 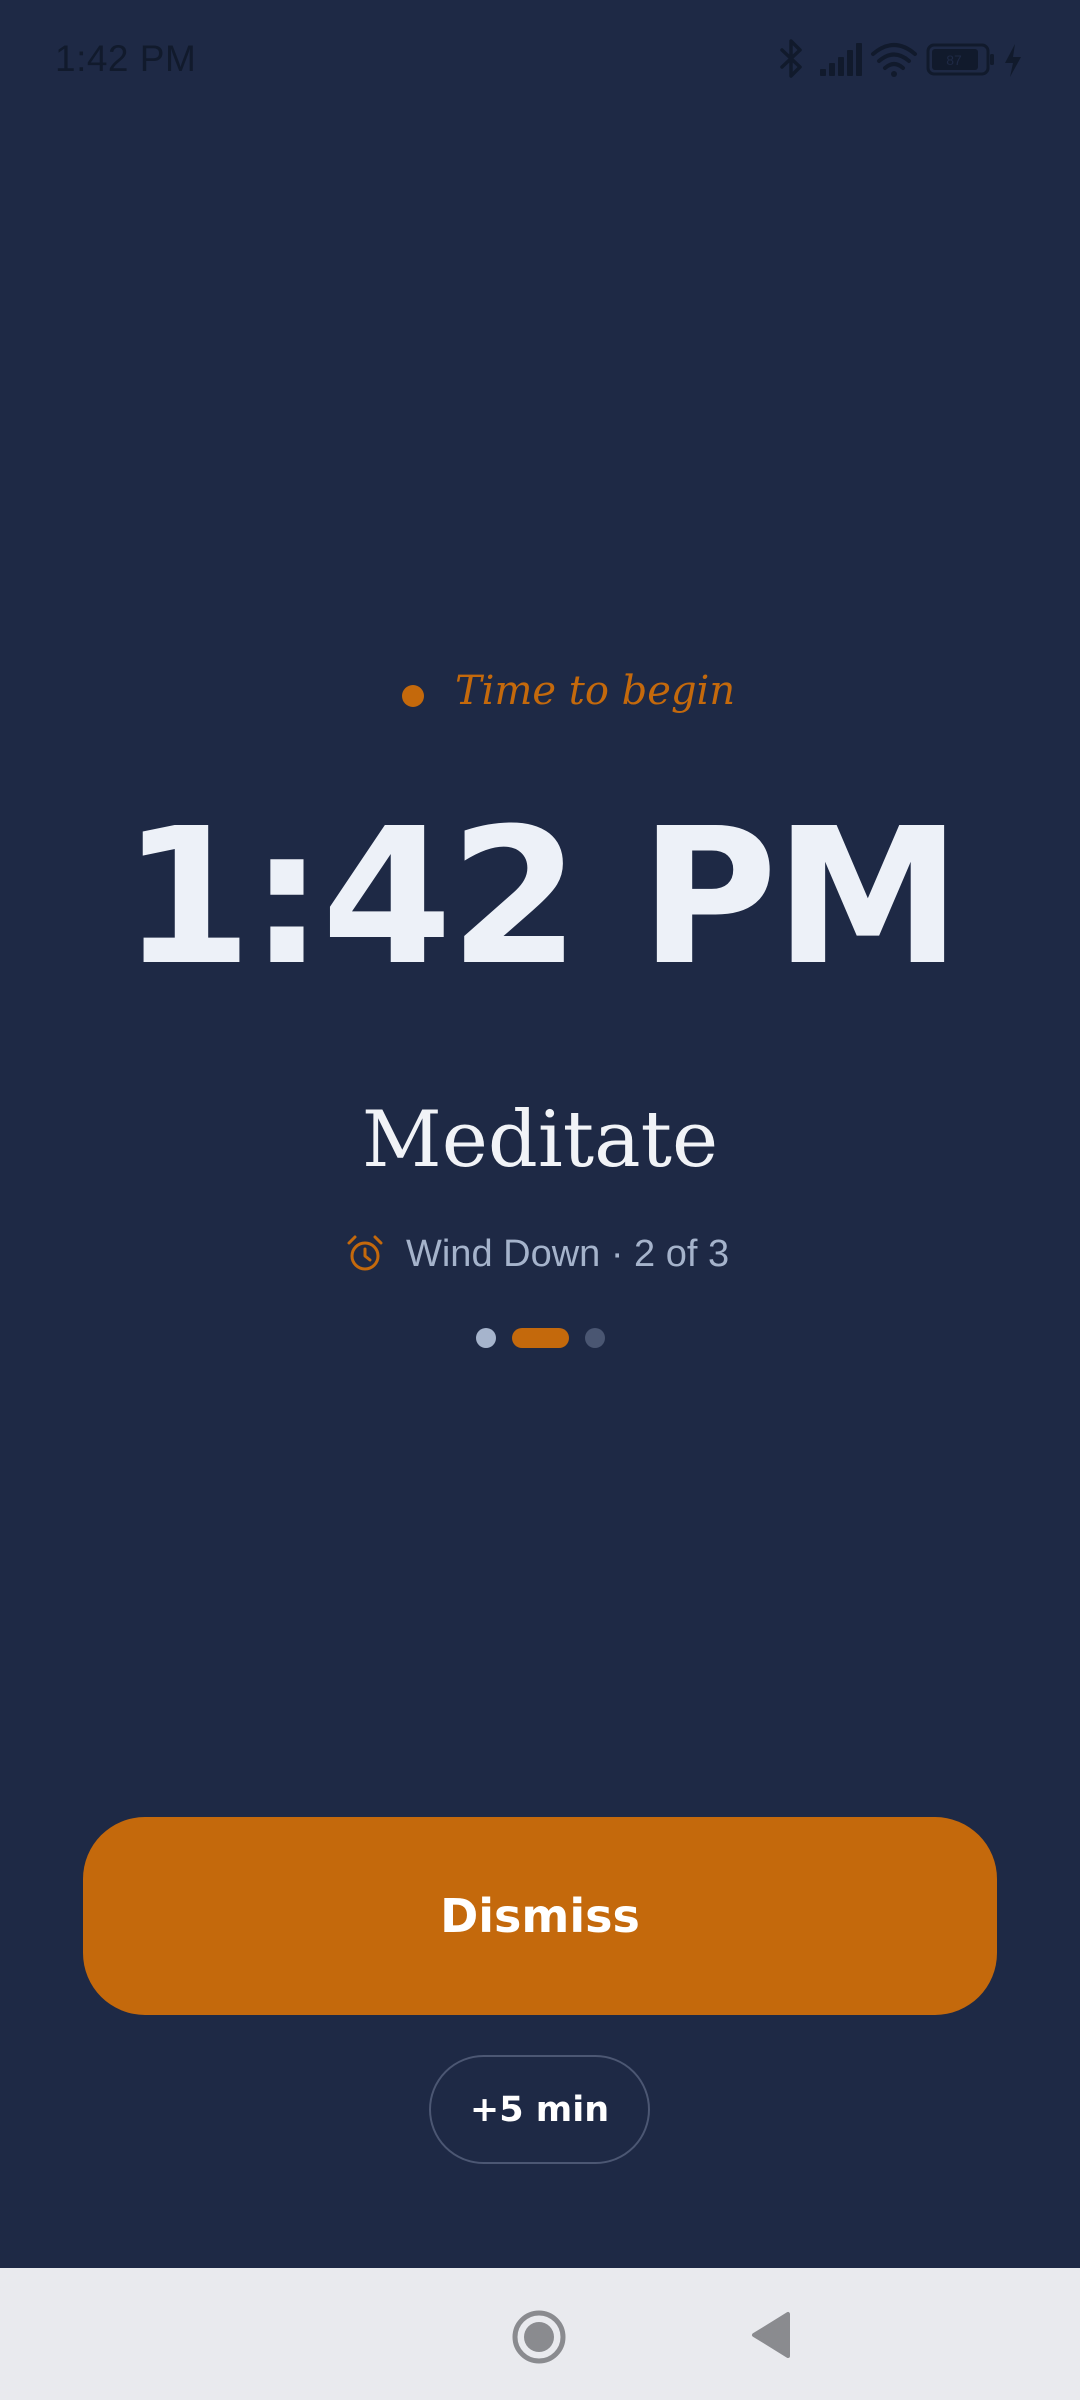 What do you see at coordinates (841, 59) in the screenshot?
I see `signal-icon` at bounding box center [841, 59].